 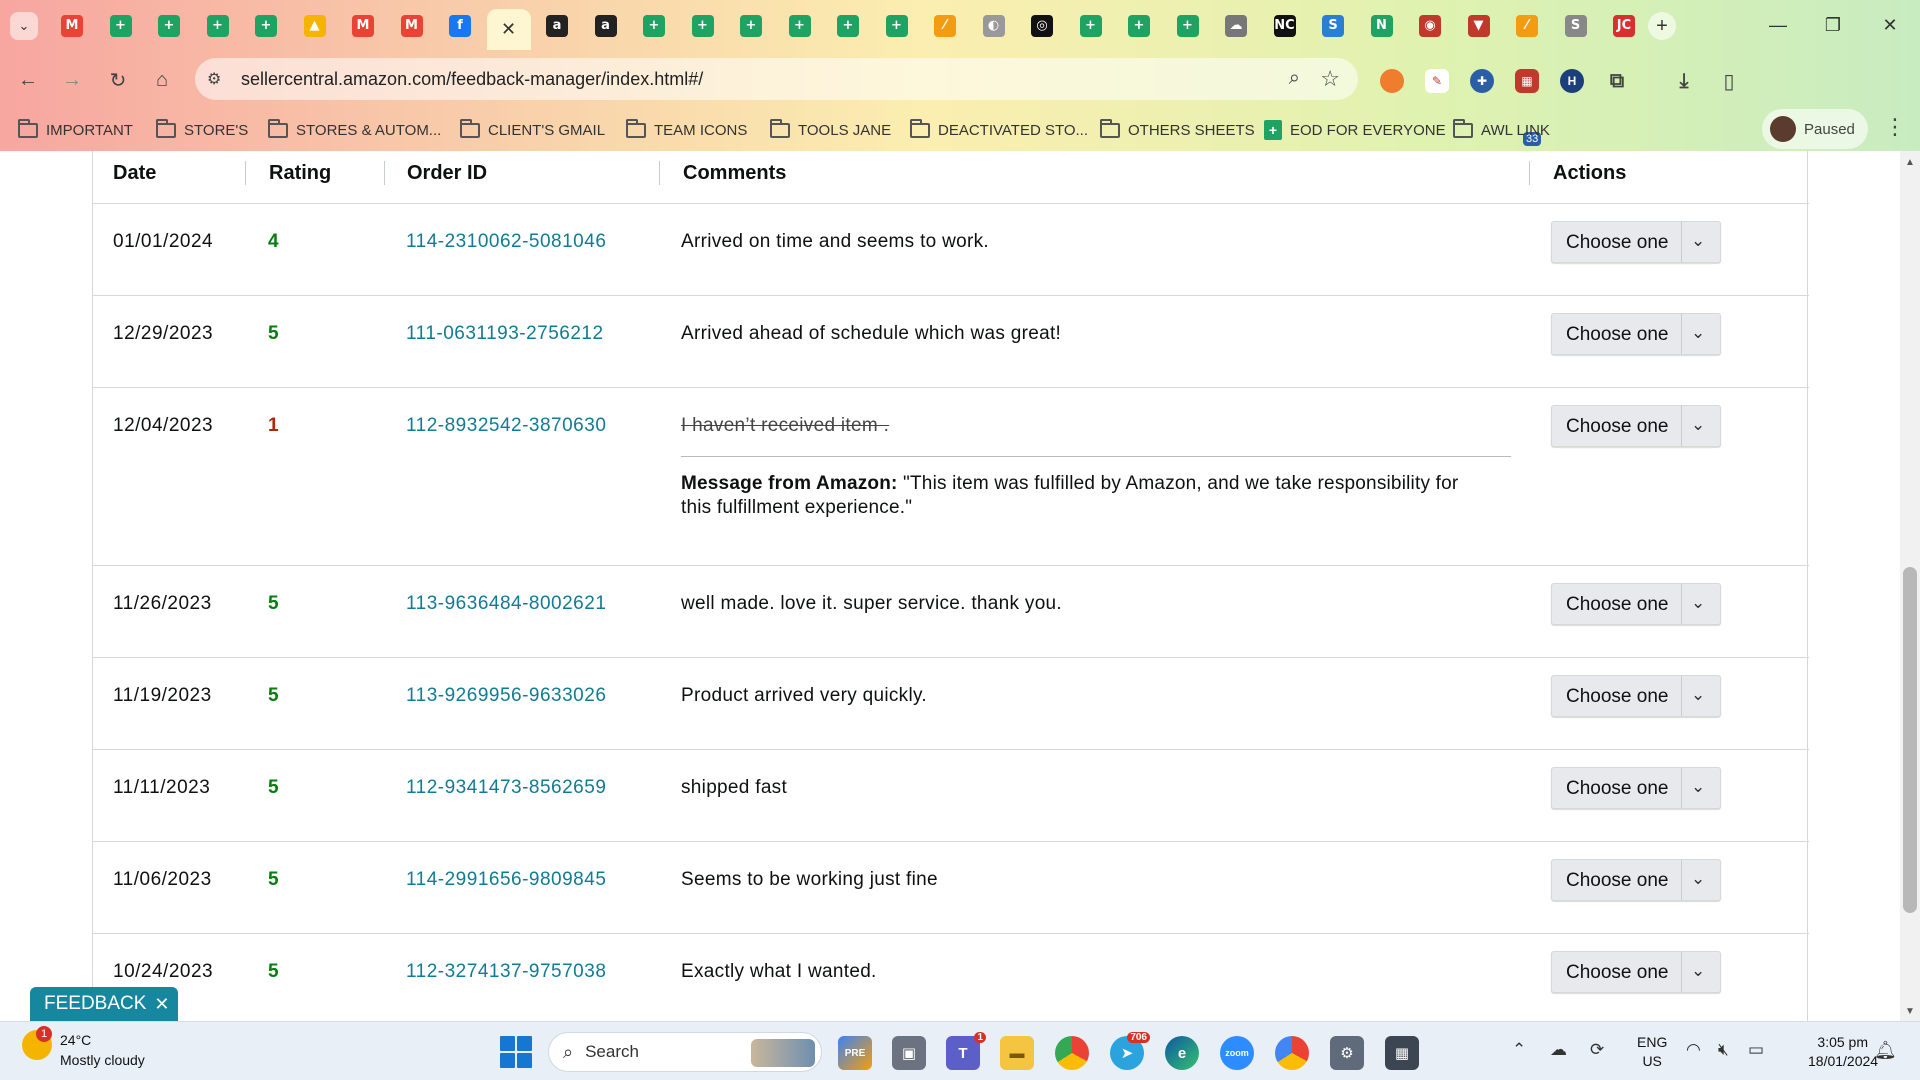 What do you see at coordinates (734, 173) in the screenshot?
I see `column-header-comments: Comments` at bounding box center [734, 173].